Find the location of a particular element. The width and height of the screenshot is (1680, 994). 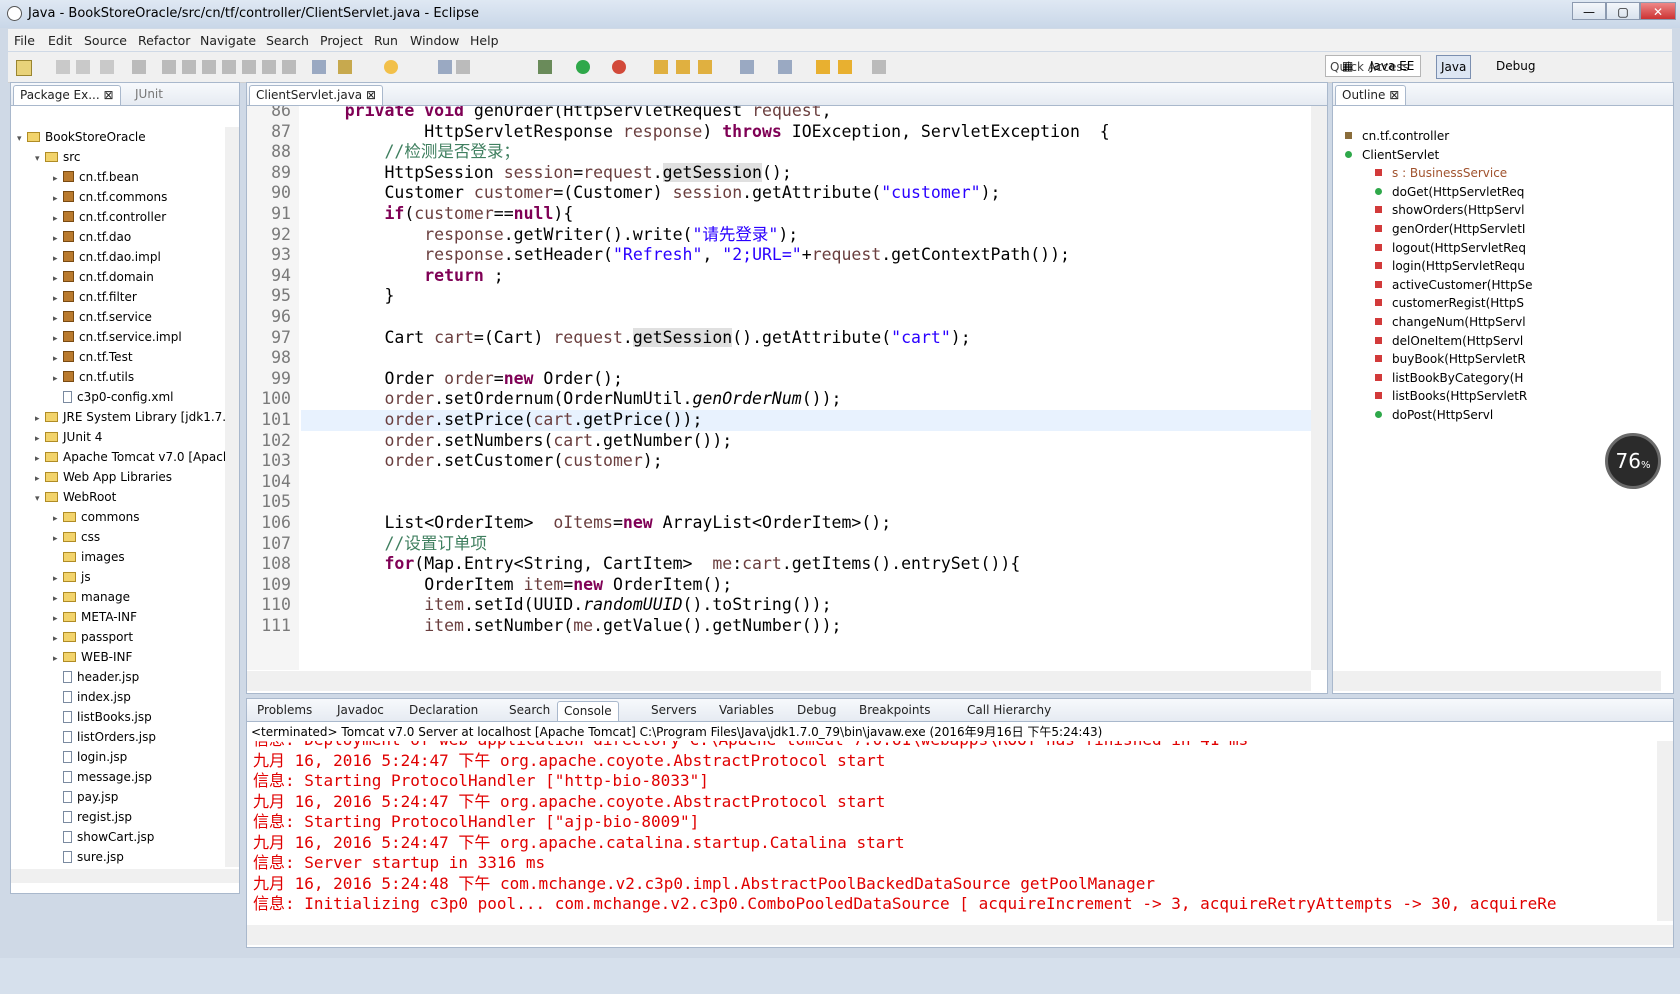

code-line: //设置订单项 is located at coordinates (395, 543).